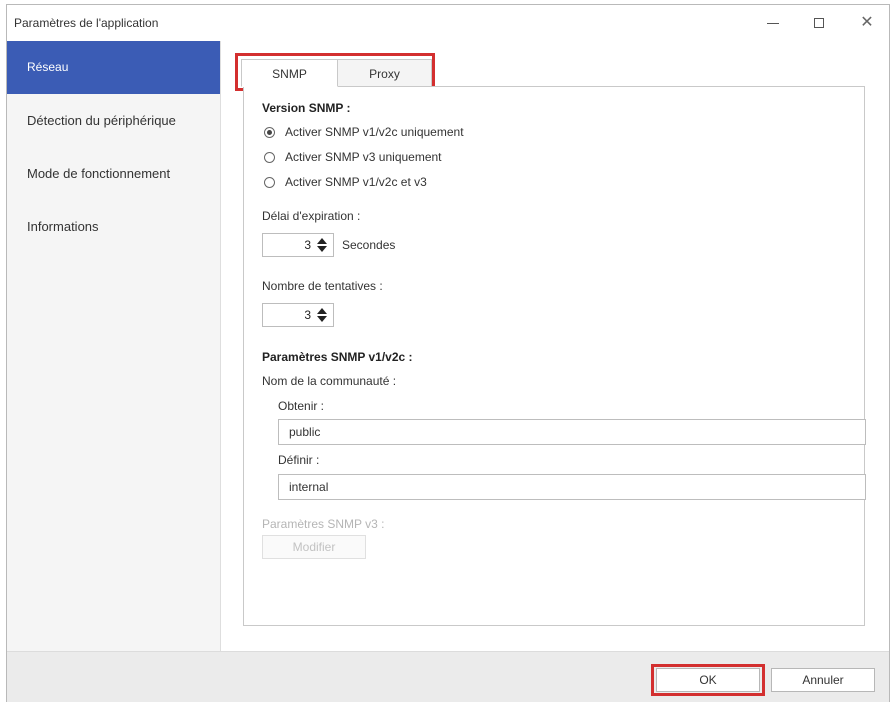 The image size is (896, 706). I want to click on radio-snmp-v1v2c: Activer SNMP v1/v2c uniquement, so click(364, 132).